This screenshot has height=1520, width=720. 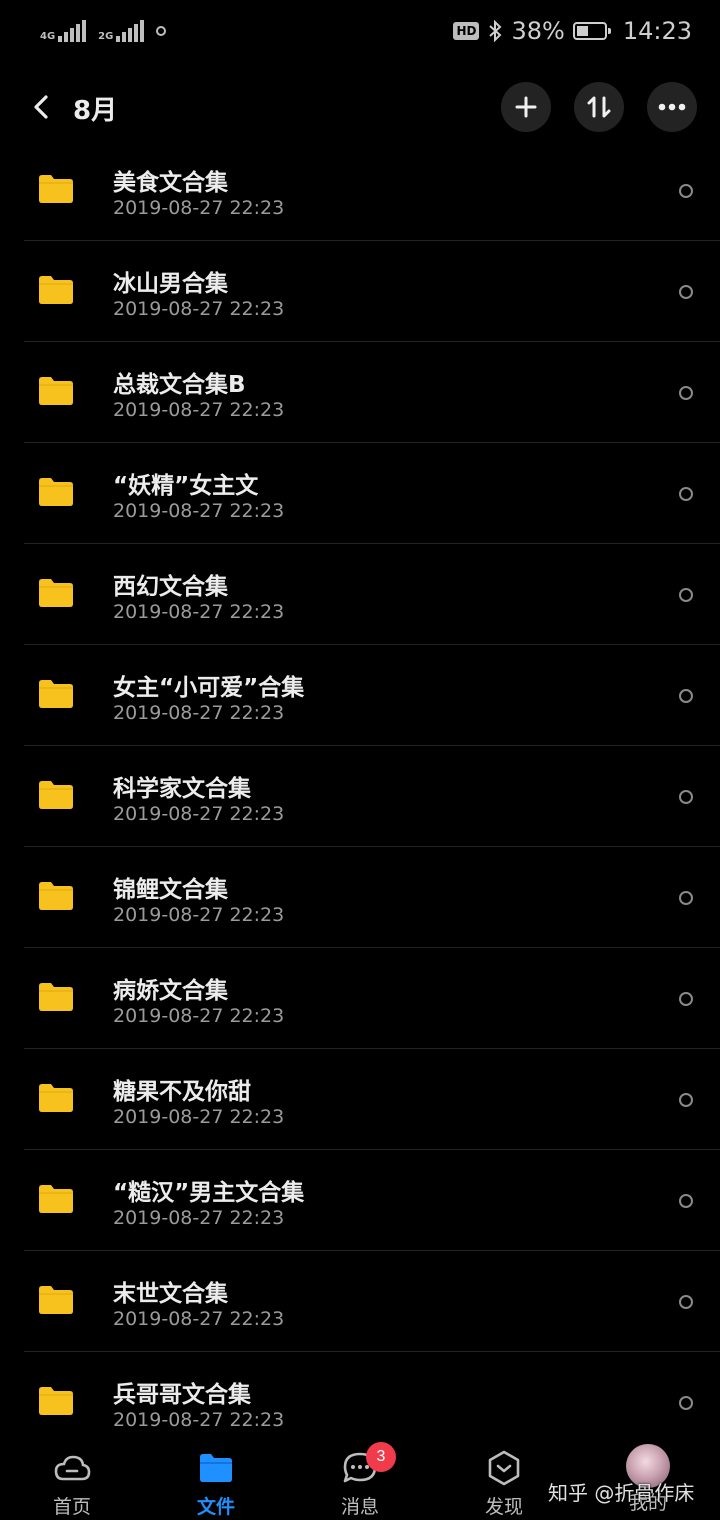 I want to click on hd-badge: HD, so click(x=466, y=31).